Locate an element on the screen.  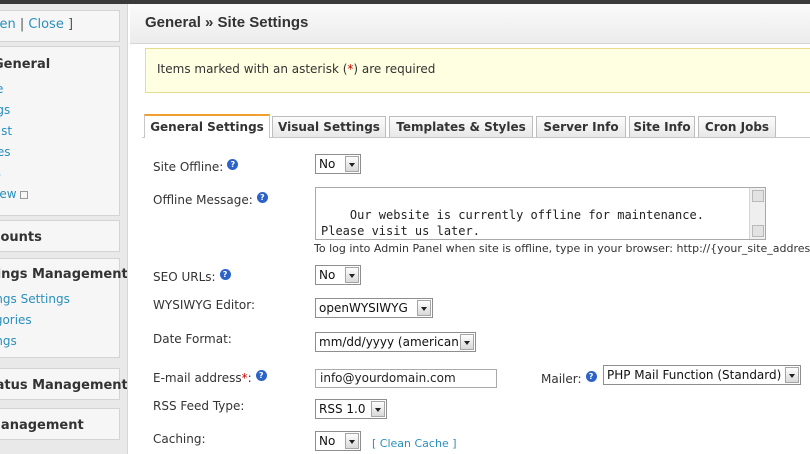
tab-server-info: Server Info is located at coordinates (581, 126).